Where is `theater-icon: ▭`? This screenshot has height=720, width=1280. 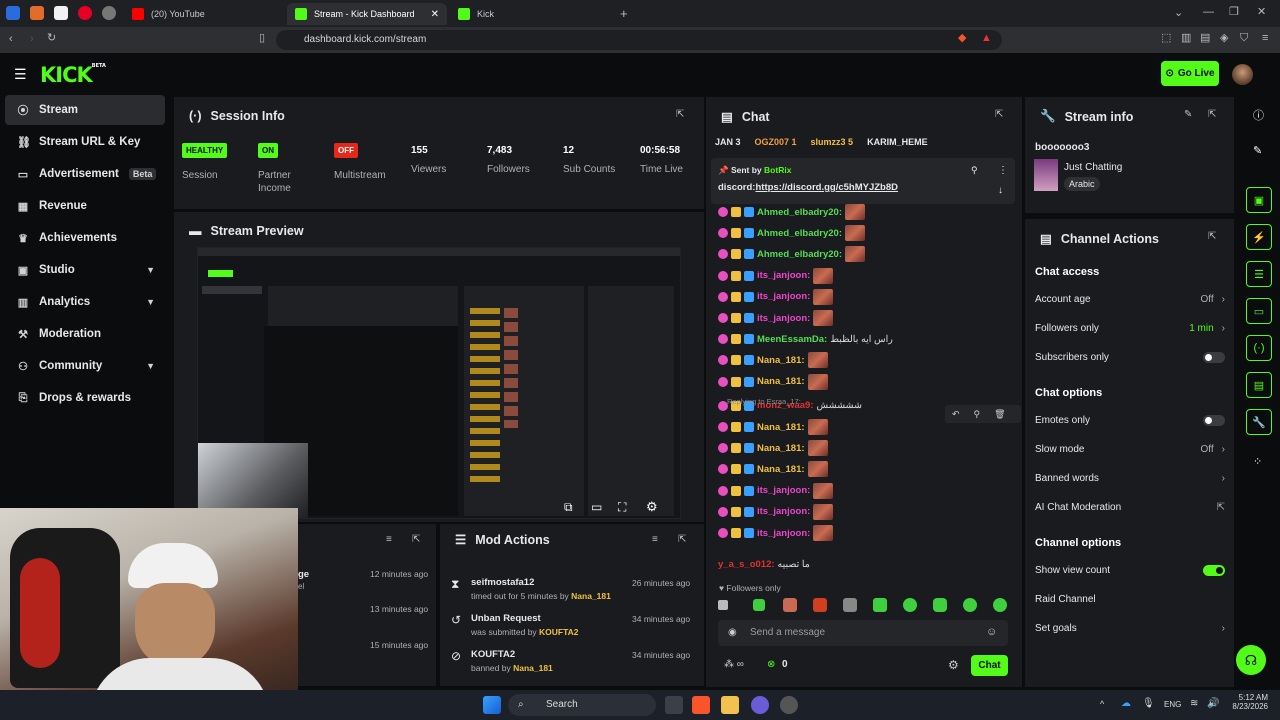 theater-icon: ▭ is located at coordinates (596, 507).